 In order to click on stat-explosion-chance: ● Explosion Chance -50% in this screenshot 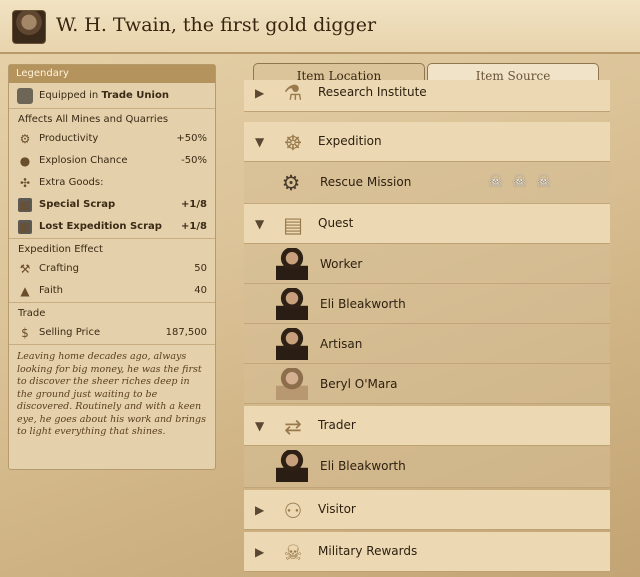, I will do `click(113, 161)`.